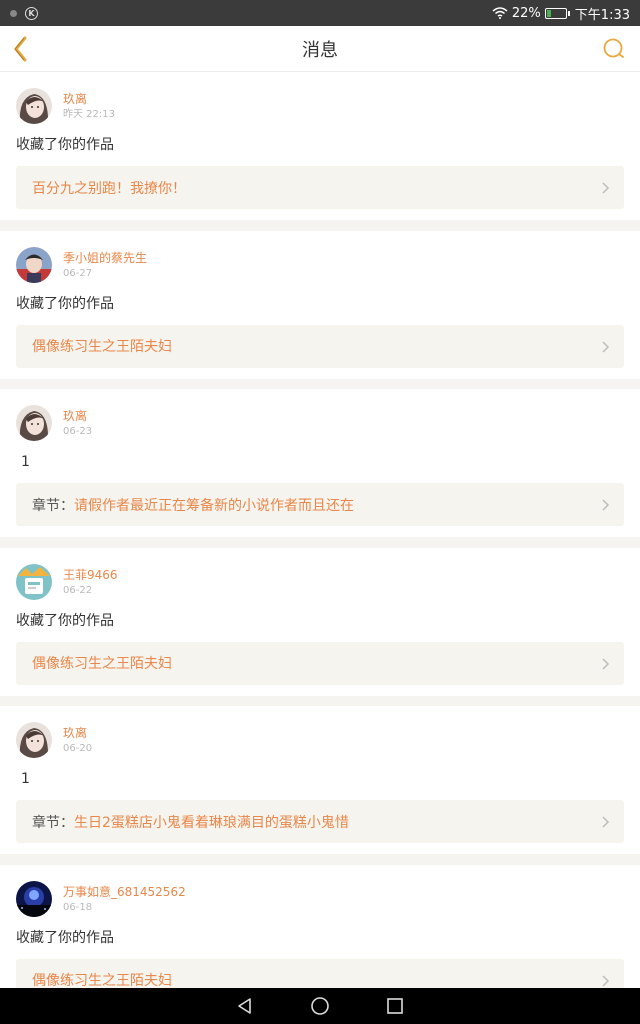  I want to click on user-name: 王菲9466, so click(90, 575).